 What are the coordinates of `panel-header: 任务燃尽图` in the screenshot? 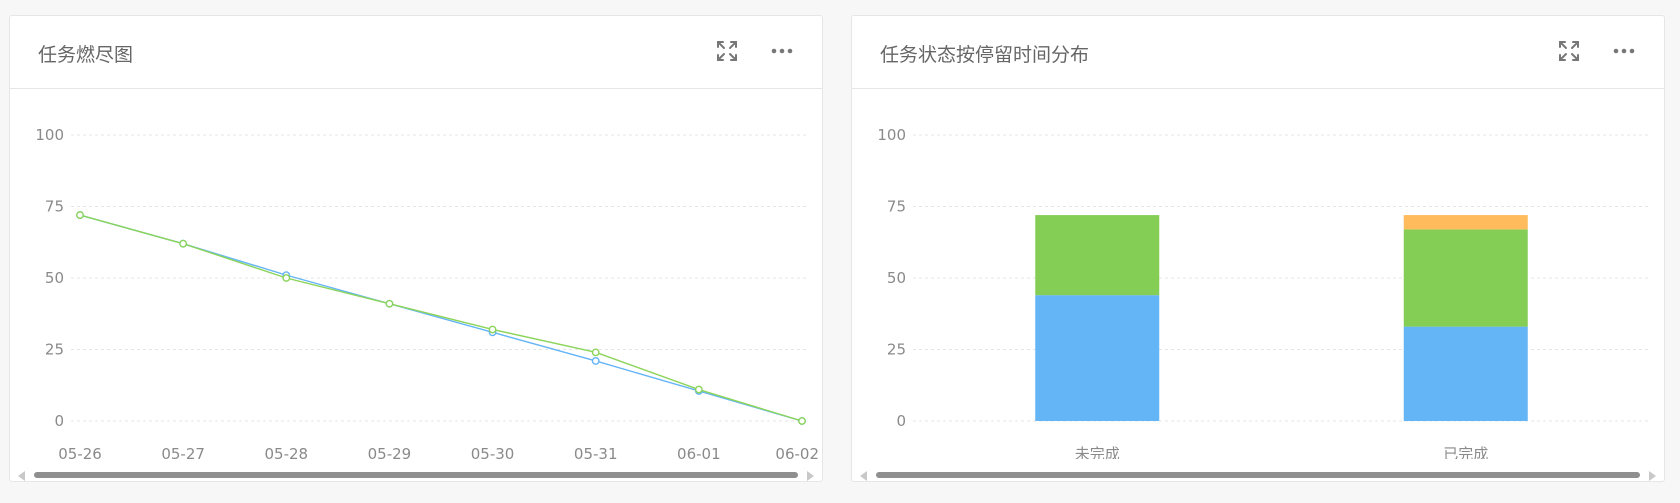 It's located at (416, 52).